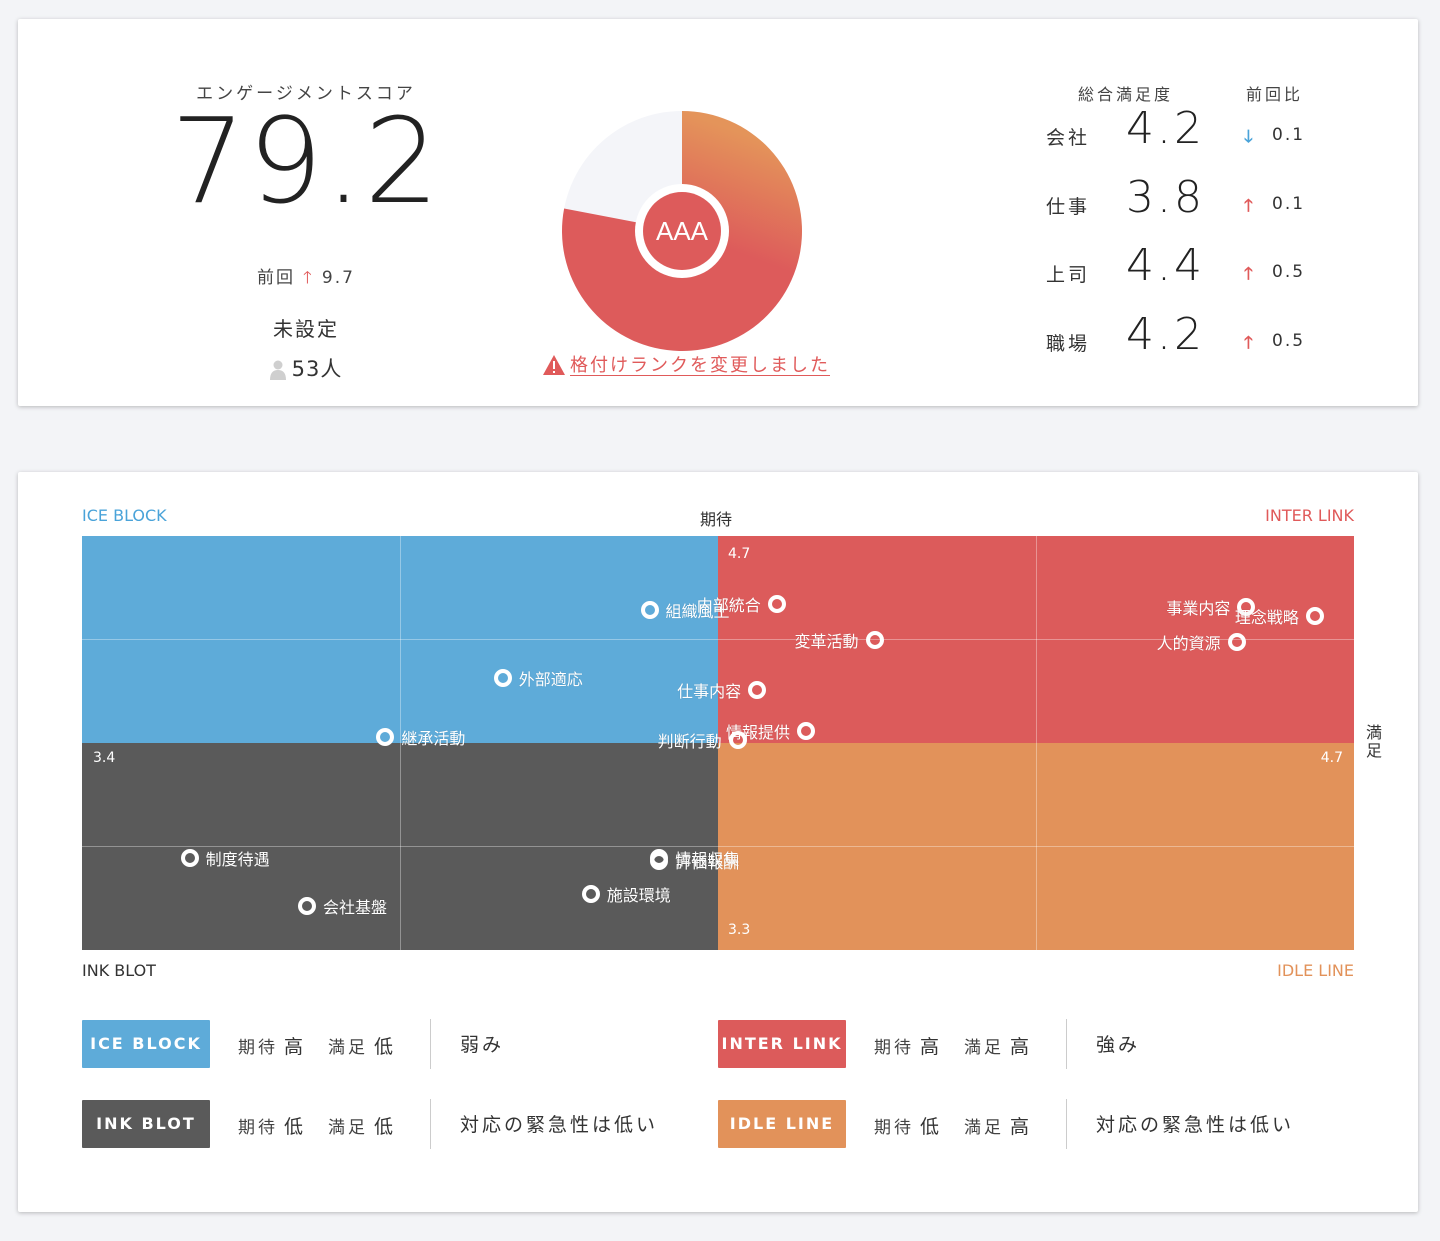  I want to click on rank-donut-chart: AAA, so click(682, 231).